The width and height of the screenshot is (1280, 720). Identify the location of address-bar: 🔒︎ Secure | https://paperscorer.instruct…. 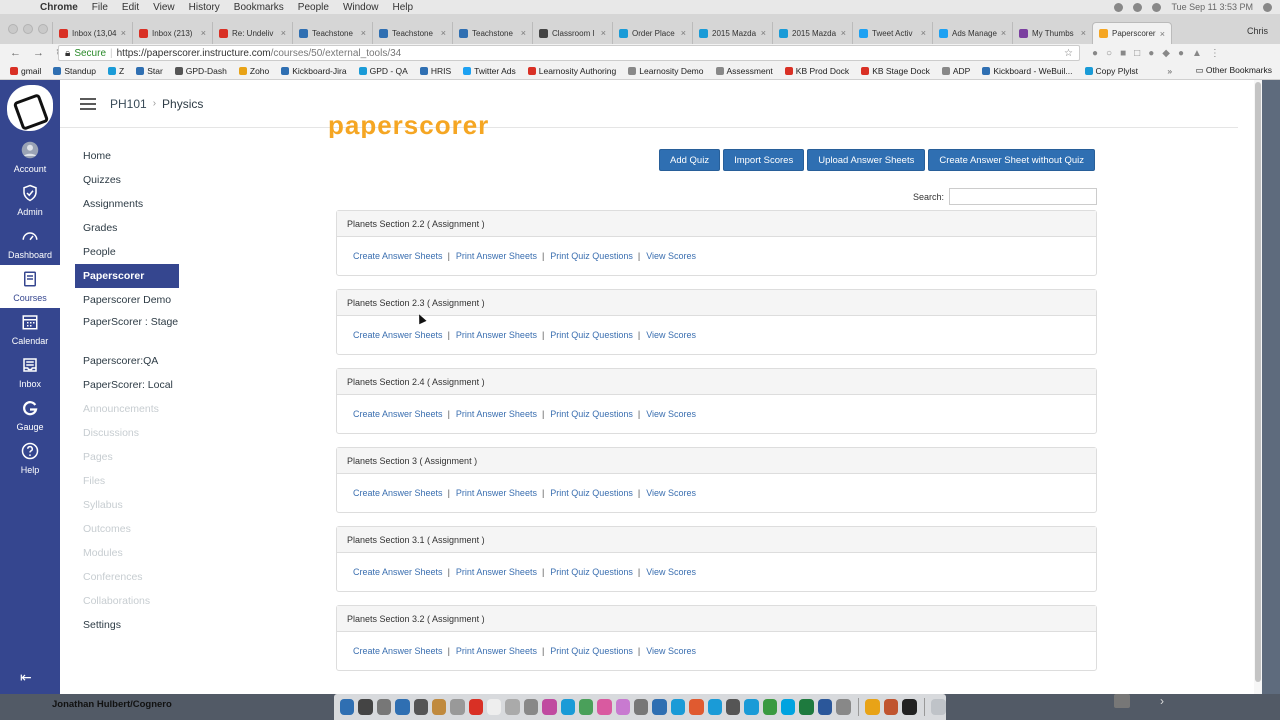
(569, 53).